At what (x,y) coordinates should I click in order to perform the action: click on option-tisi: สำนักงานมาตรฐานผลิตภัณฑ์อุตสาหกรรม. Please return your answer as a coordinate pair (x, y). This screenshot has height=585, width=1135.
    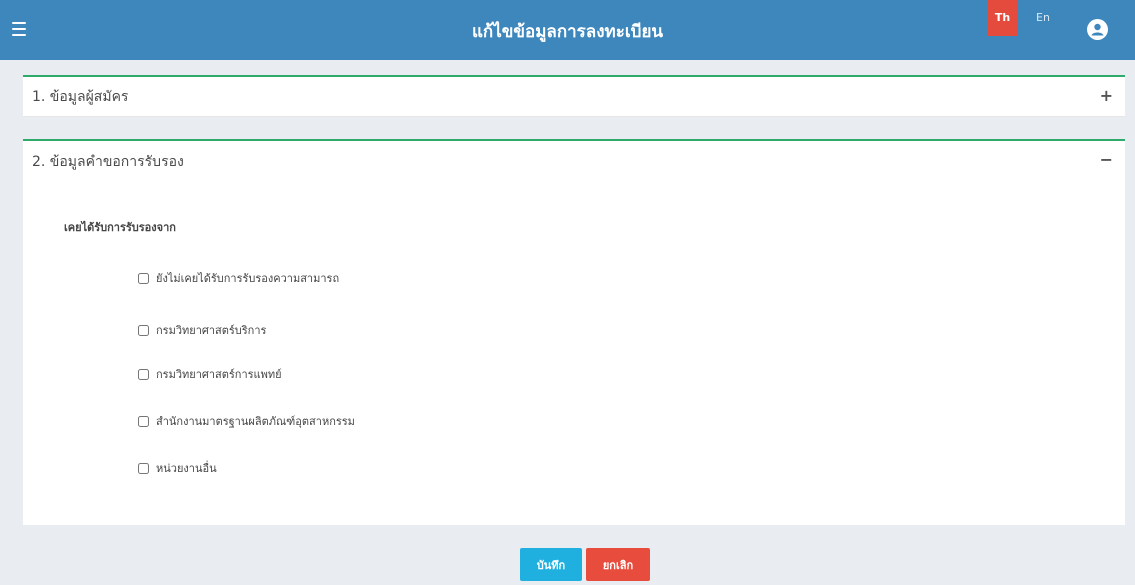
    Looking at the image, I should click on (246, 421).